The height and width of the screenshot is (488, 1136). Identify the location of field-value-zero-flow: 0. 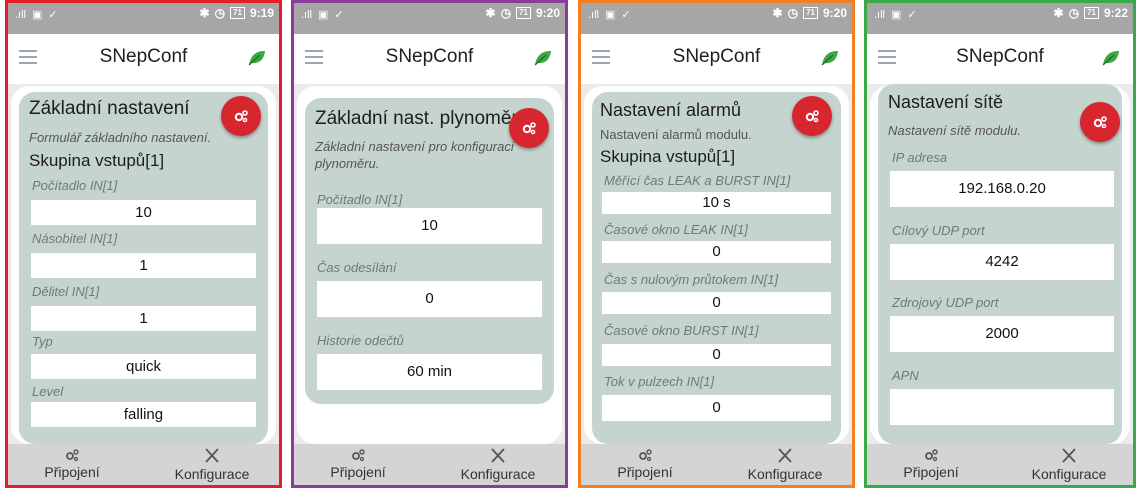
(716, 303).